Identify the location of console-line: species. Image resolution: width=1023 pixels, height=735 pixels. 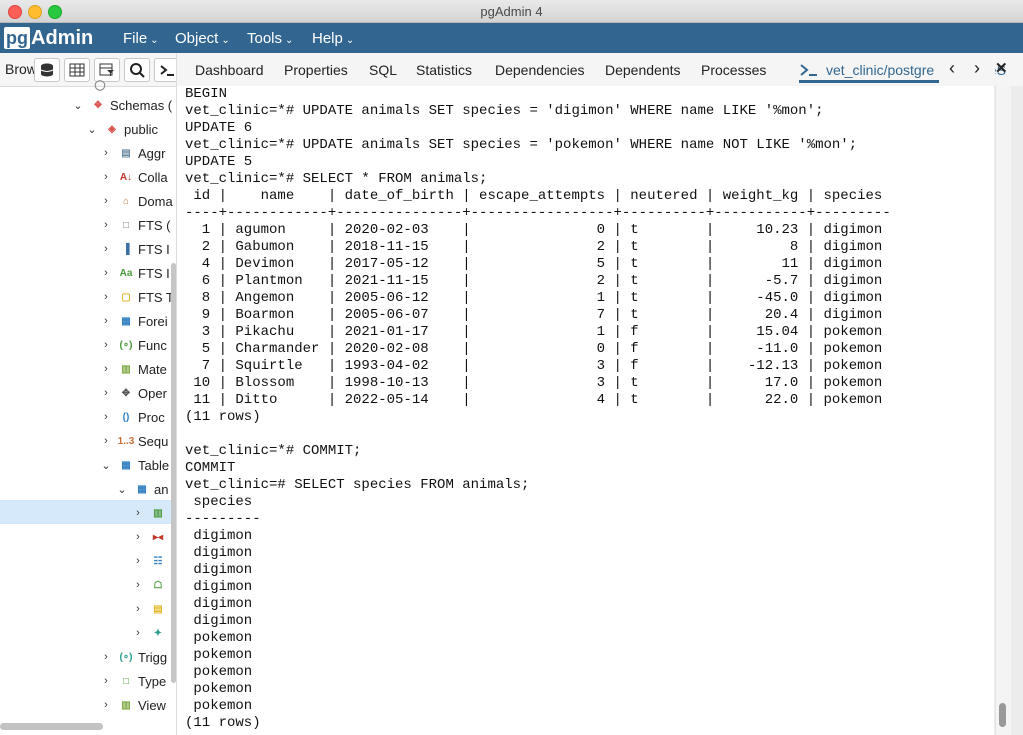
(219, 502).